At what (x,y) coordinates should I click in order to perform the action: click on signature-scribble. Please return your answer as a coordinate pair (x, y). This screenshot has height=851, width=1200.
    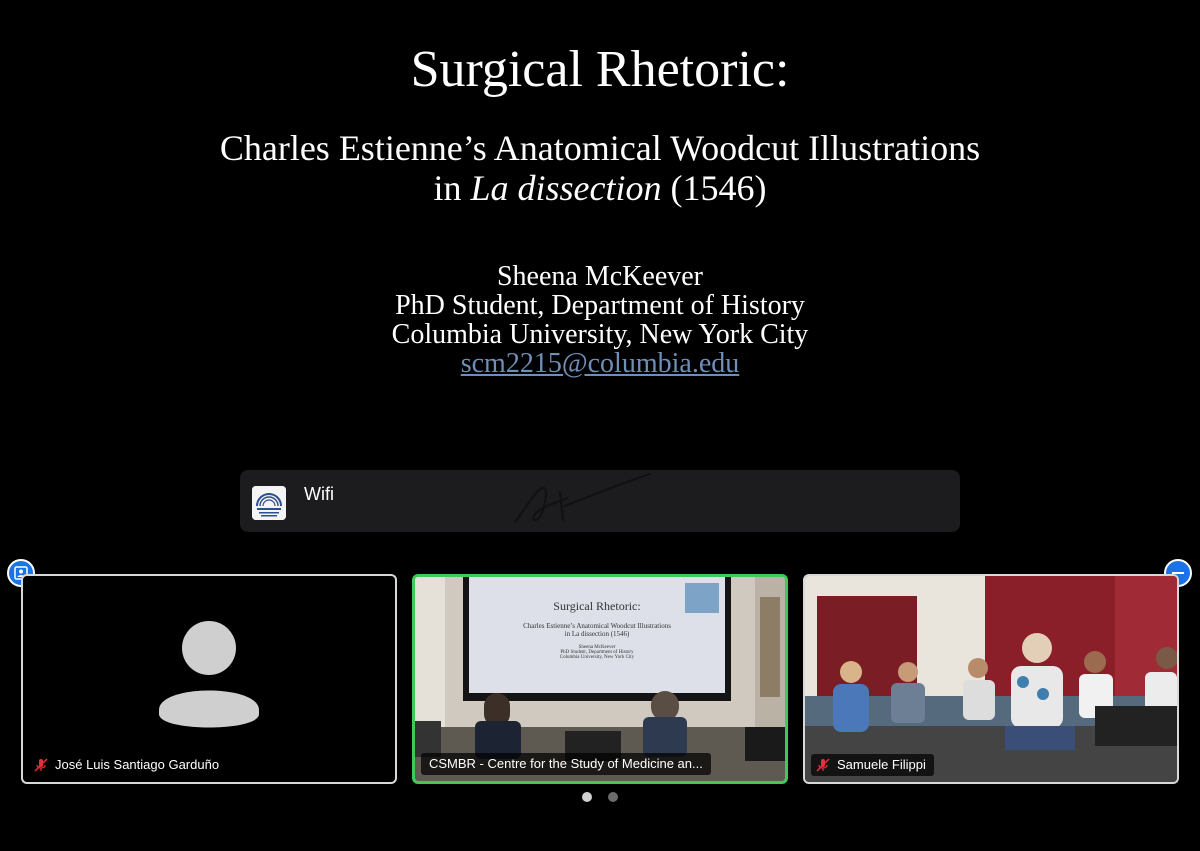
    Looking at the image, I should click on (582, 498).